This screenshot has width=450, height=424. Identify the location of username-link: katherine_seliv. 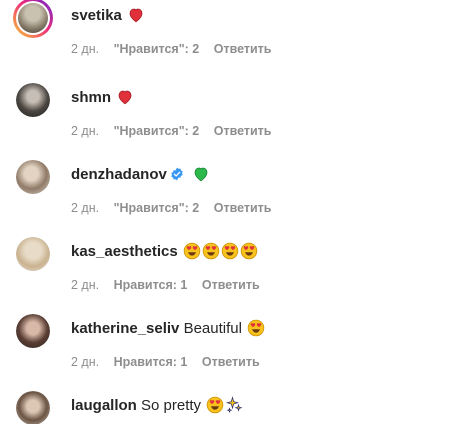
(125, 328).